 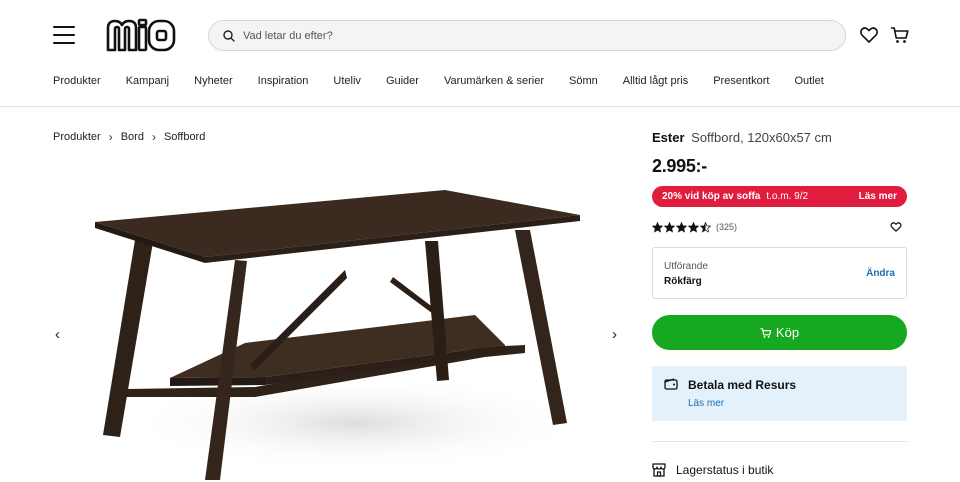 I want to click on variant-label: Utförande, so click(x=686, y=266).